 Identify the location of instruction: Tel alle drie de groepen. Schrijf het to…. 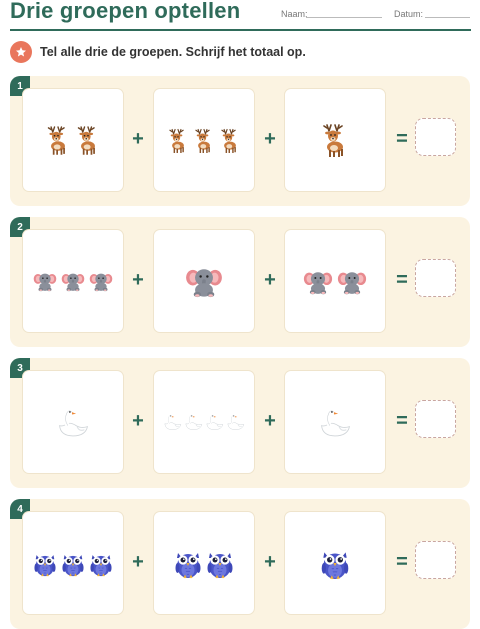
(158, 52).